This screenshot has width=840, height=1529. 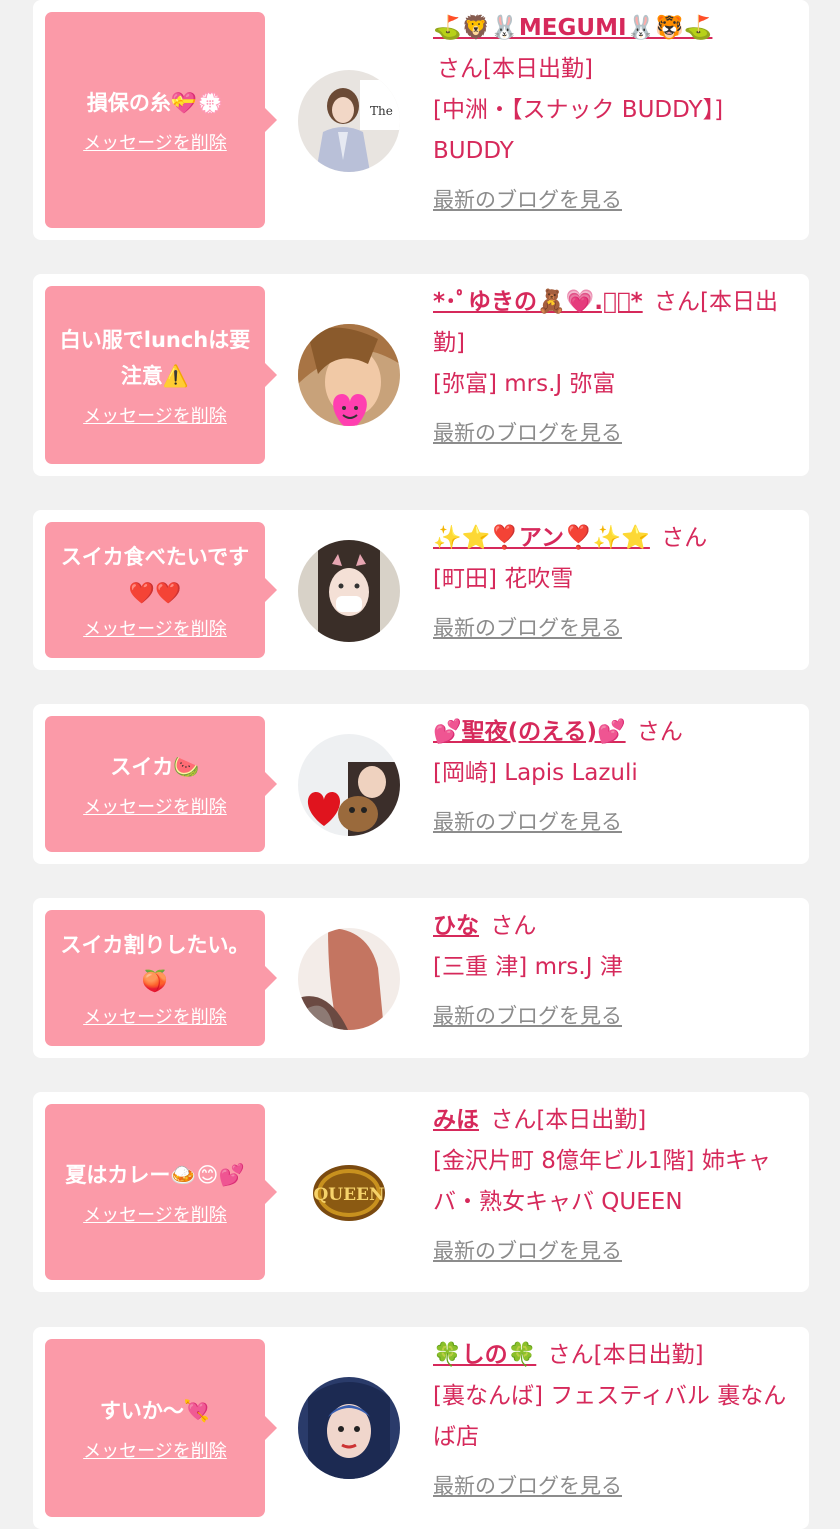 I want to click on message-bubble: スイカ割りしたい。🍑 メッセージを削除, so click(x=161, y=978).